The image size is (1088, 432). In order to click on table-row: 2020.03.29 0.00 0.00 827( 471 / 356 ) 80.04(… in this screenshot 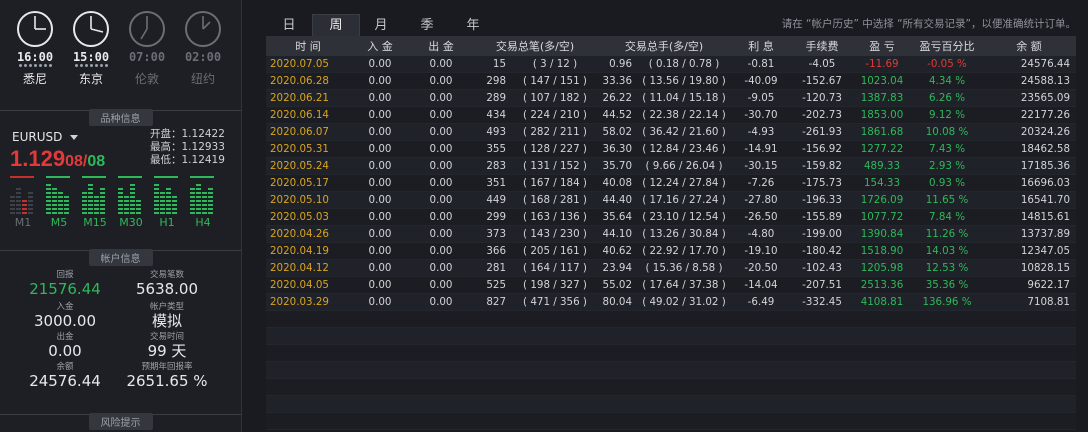, I will do `click(671, 302)`.